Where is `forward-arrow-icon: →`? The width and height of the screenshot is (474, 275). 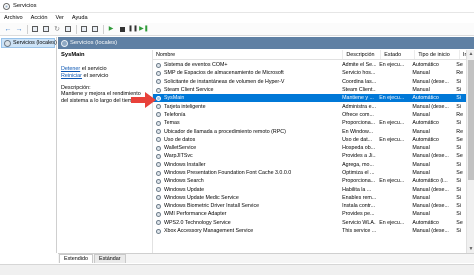
forward-arrow-icon: → is located at coordinates (19, 29).